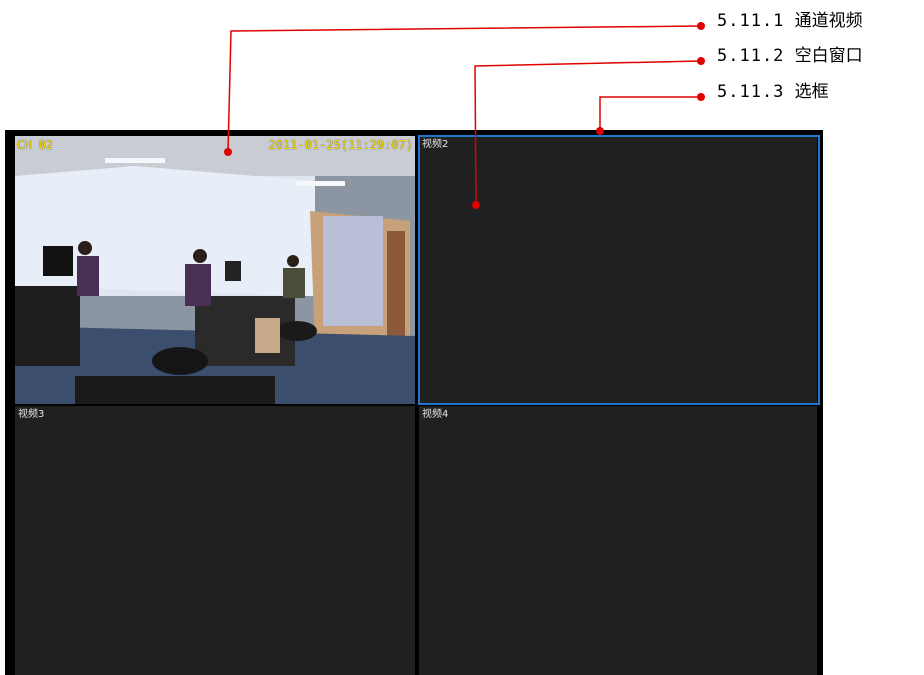 The height and width of the screenshot is (675, 924). I want to click on callout-number: 5.11.1, so click(751, 21).